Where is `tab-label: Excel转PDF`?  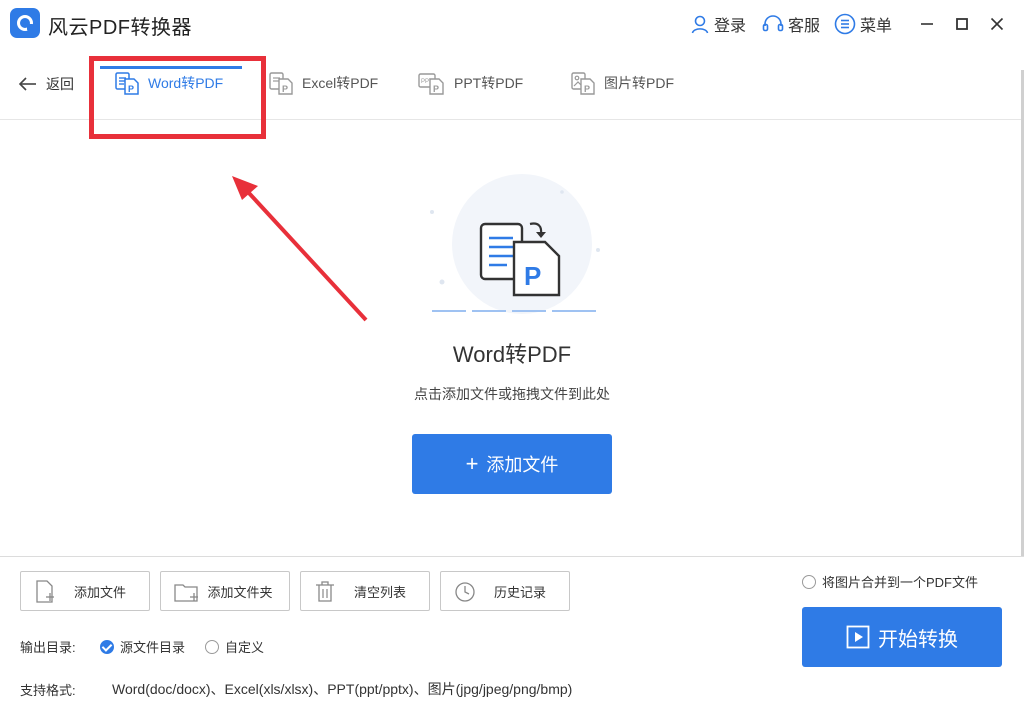 tab-label: Excel转PDF is located at coordinates (340, 83).